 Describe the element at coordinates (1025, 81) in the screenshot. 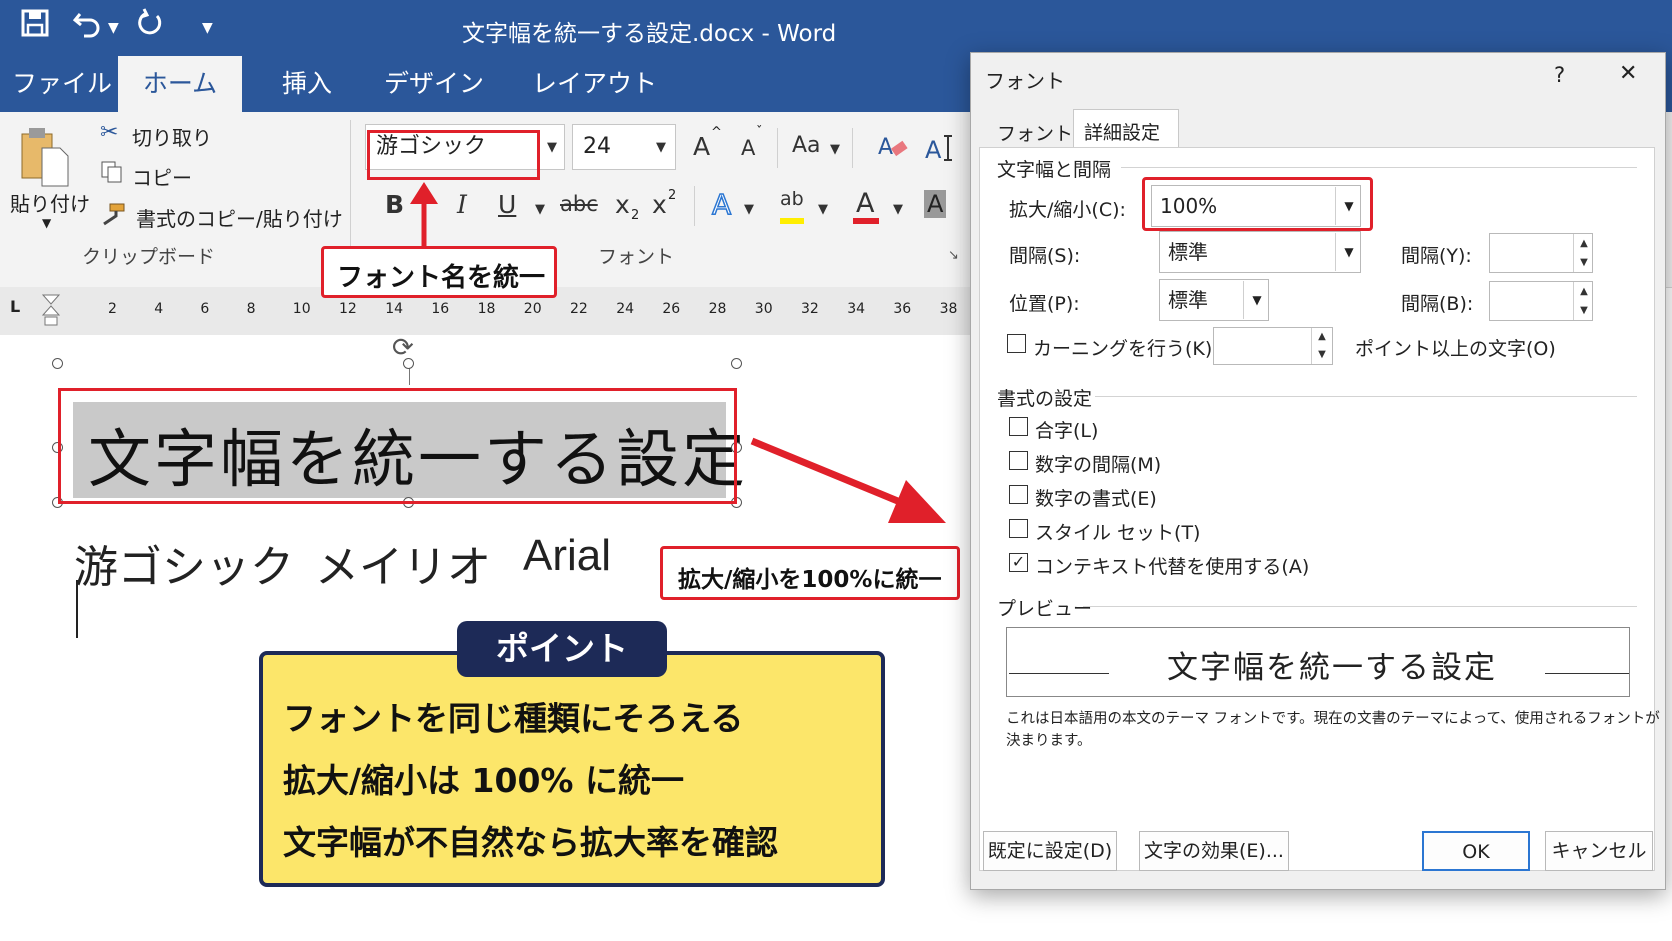

I see `dialog-title: フォント` at that location.